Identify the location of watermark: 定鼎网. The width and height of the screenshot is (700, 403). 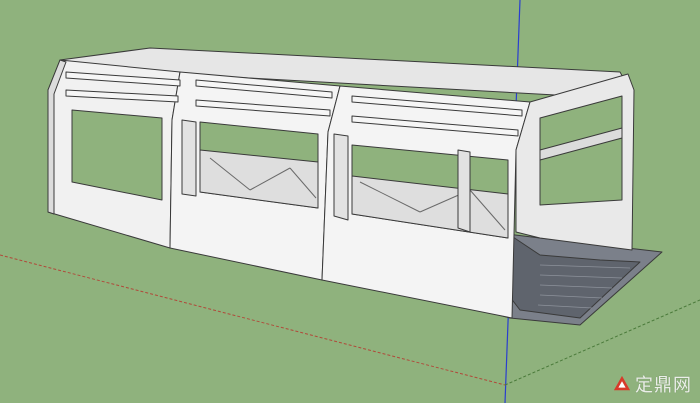
(652, 384).